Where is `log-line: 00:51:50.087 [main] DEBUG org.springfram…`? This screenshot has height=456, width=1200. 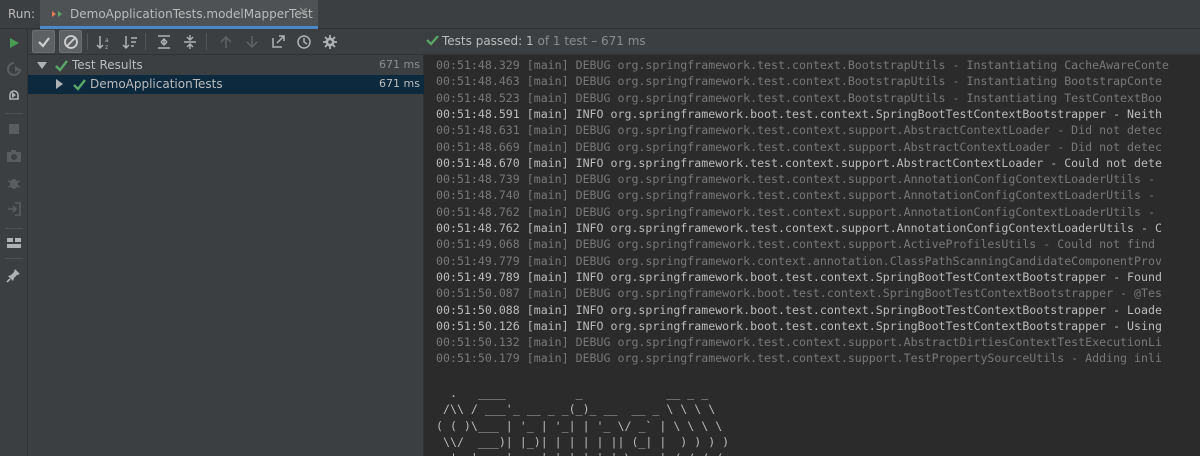
log-line: 00:51:50.087 [main] DEBUG org.springfram… is located at coordinates (799, 293).